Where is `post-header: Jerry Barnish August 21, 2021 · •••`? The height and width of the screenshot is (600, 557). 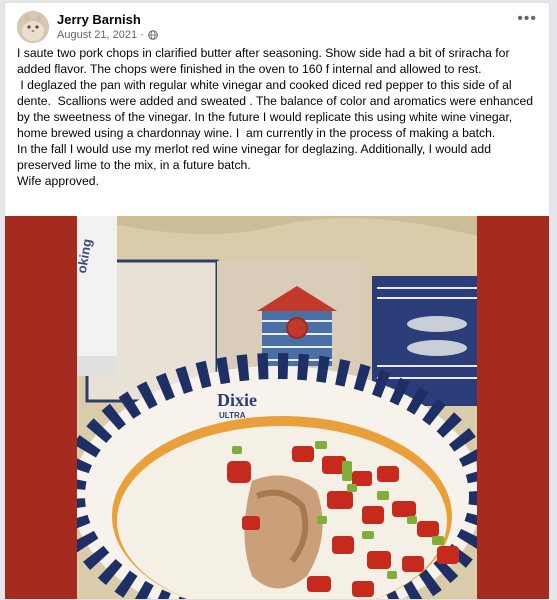
post-header: Jerry Barnish August 21, 2021 · ••• is located at coordinates (277, 26).